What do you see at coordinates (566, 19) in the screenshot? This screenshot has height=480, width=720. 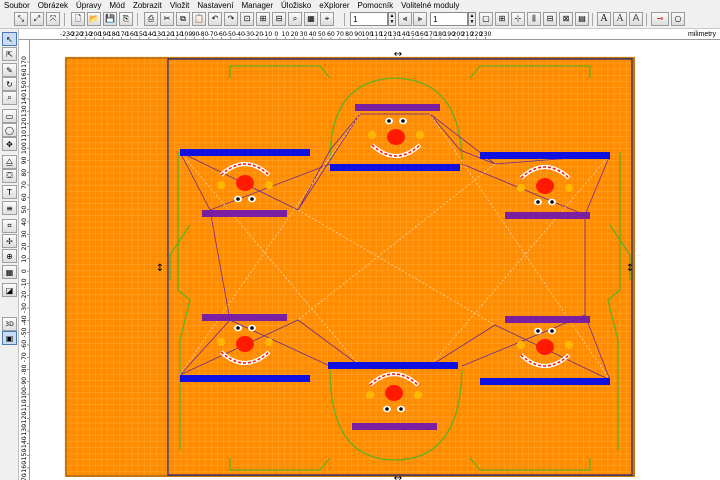 I see `group-icon: ⊠` at bounding box center [566, 19].